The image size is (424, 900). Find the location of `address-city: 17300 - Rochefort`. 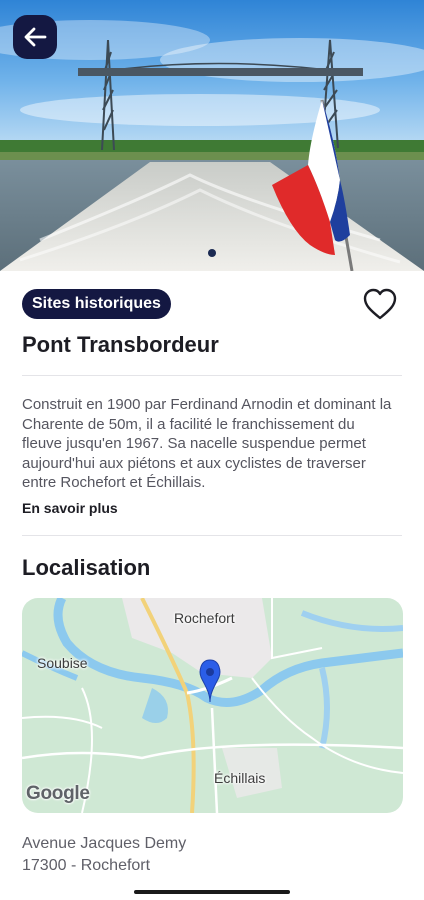

address-city: 17300 - Rochefort is located at coordinates (86, 865).